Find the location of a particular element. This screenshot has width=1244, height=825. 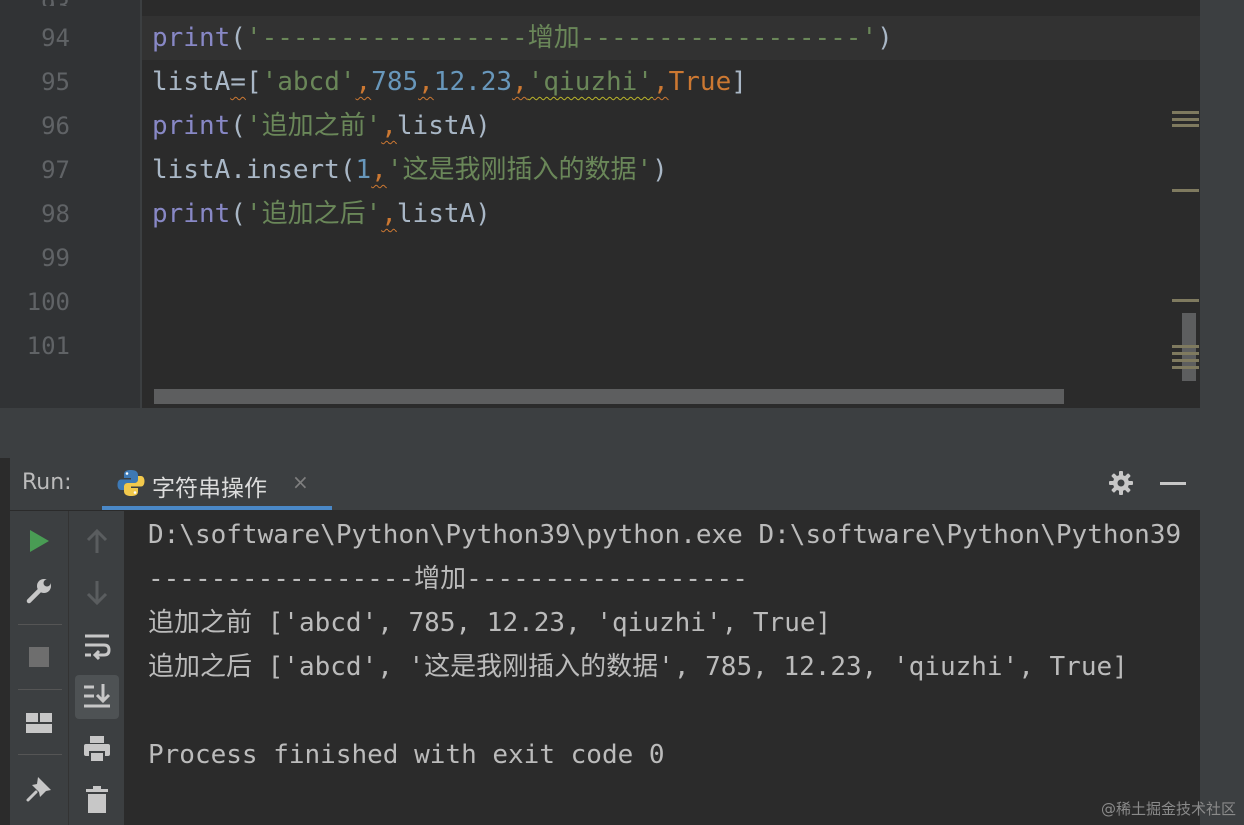

code-token: True is located at coordinates (700, 82).